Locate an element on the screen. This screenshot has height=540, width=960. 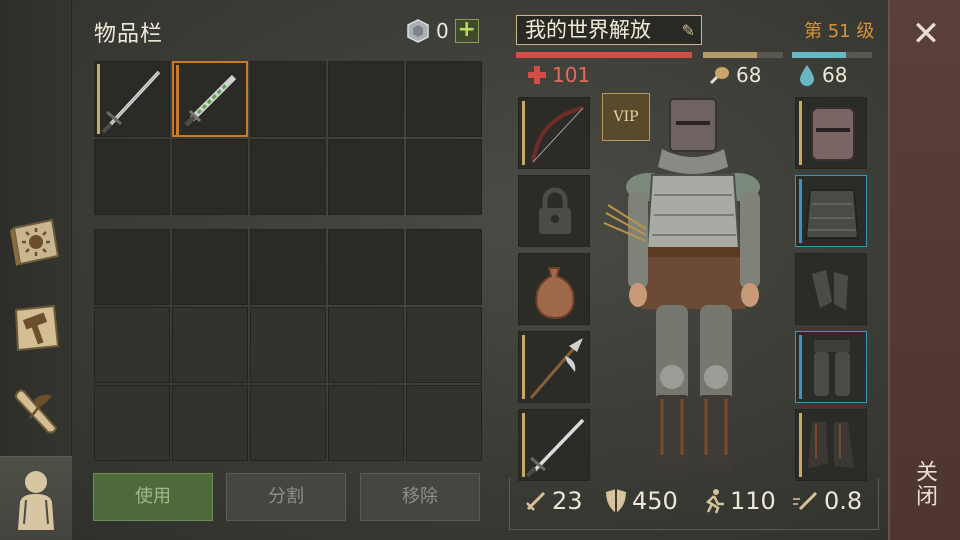
tab-rail is located at coordinates (36, 270).